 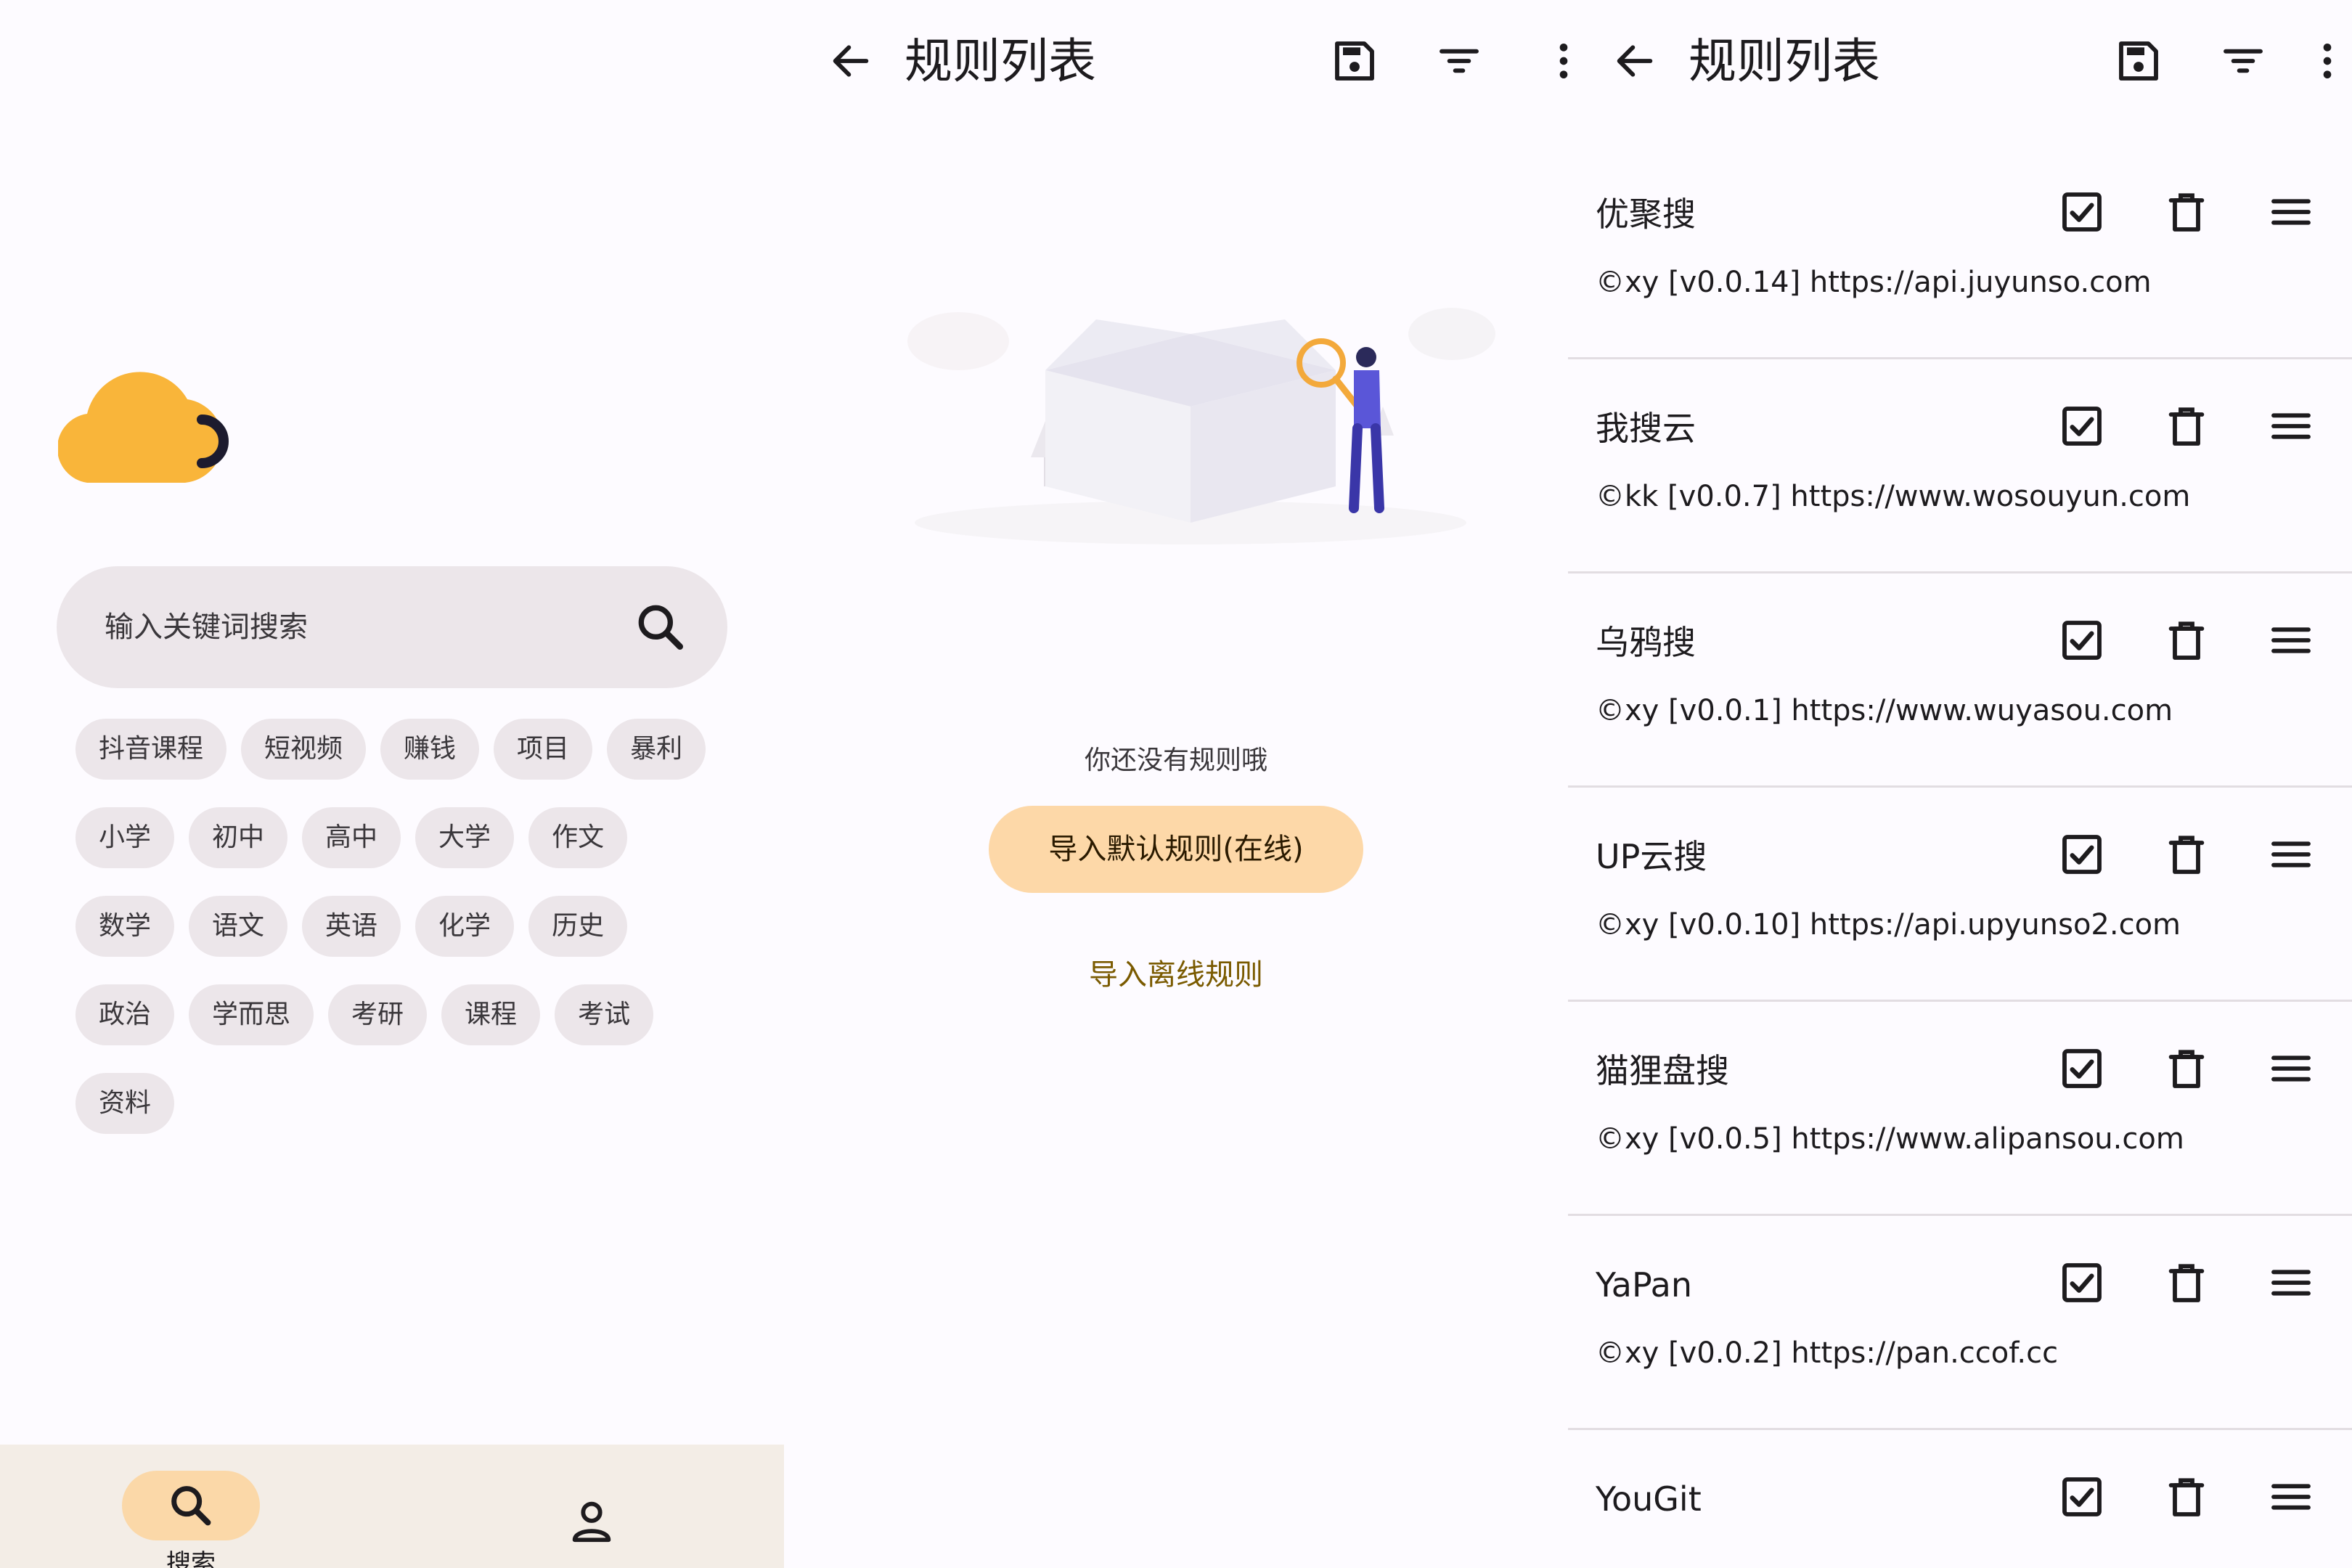 What do you see at coordinates (252, 1015) in the screenshot?
I see `suggestion-chip: 学而思` at bounding box center [252, 1015].